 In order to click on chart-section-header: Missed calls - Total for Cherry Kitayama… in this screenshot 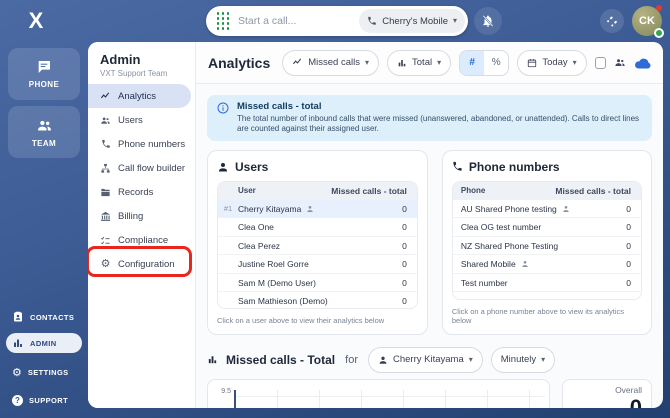, I will do `click(429, 359)`.